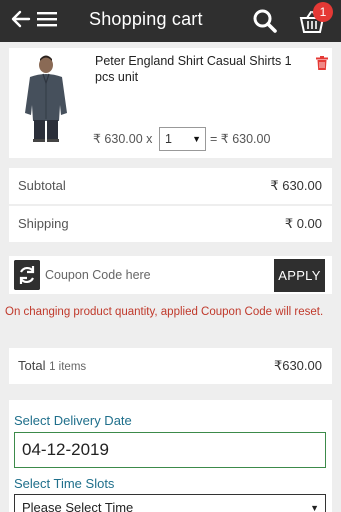 The image size is (341, 512). I want to click on time-slot-value: Please Select Time, so click(78, 506).